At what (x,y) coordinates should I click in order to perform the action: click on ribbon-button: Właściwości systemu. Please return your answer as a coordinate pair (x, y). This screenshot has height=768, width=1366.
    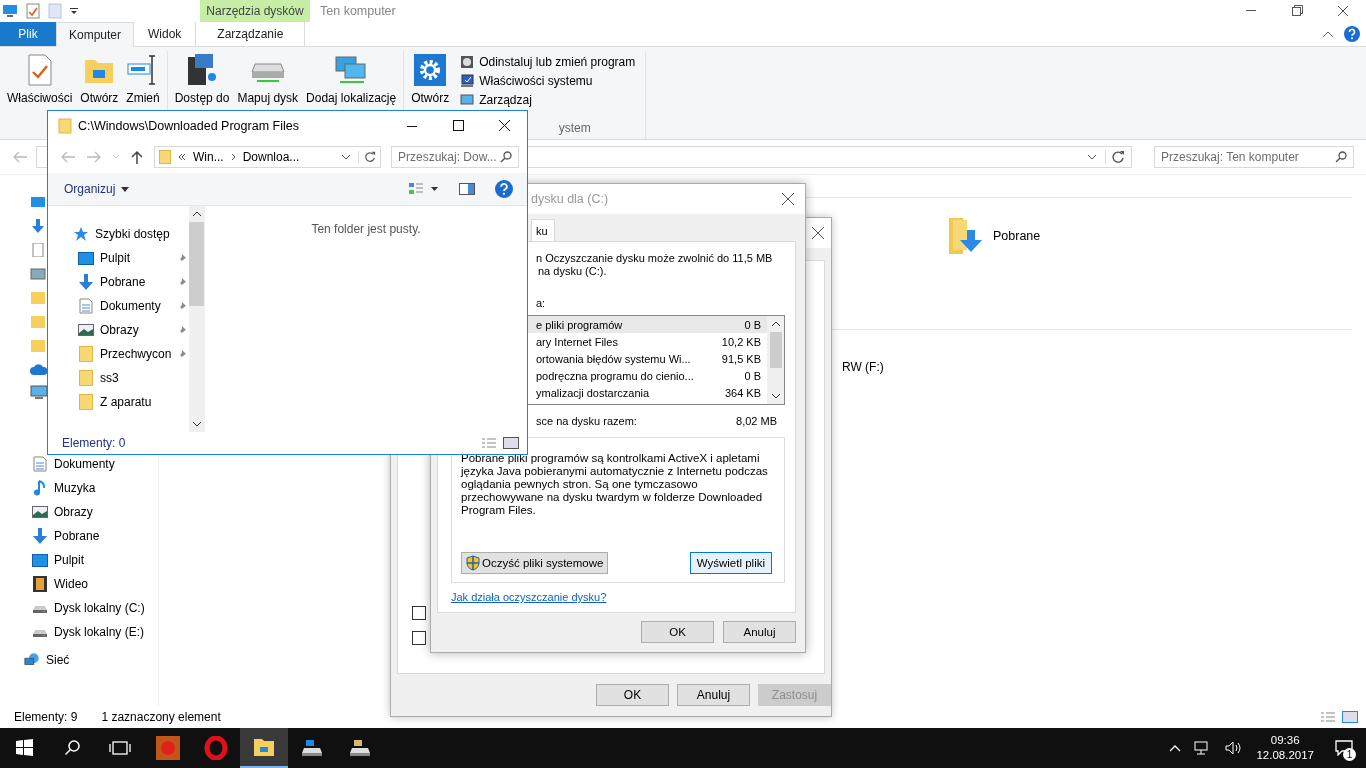
    Looking at the image, I should click on (548, 81).